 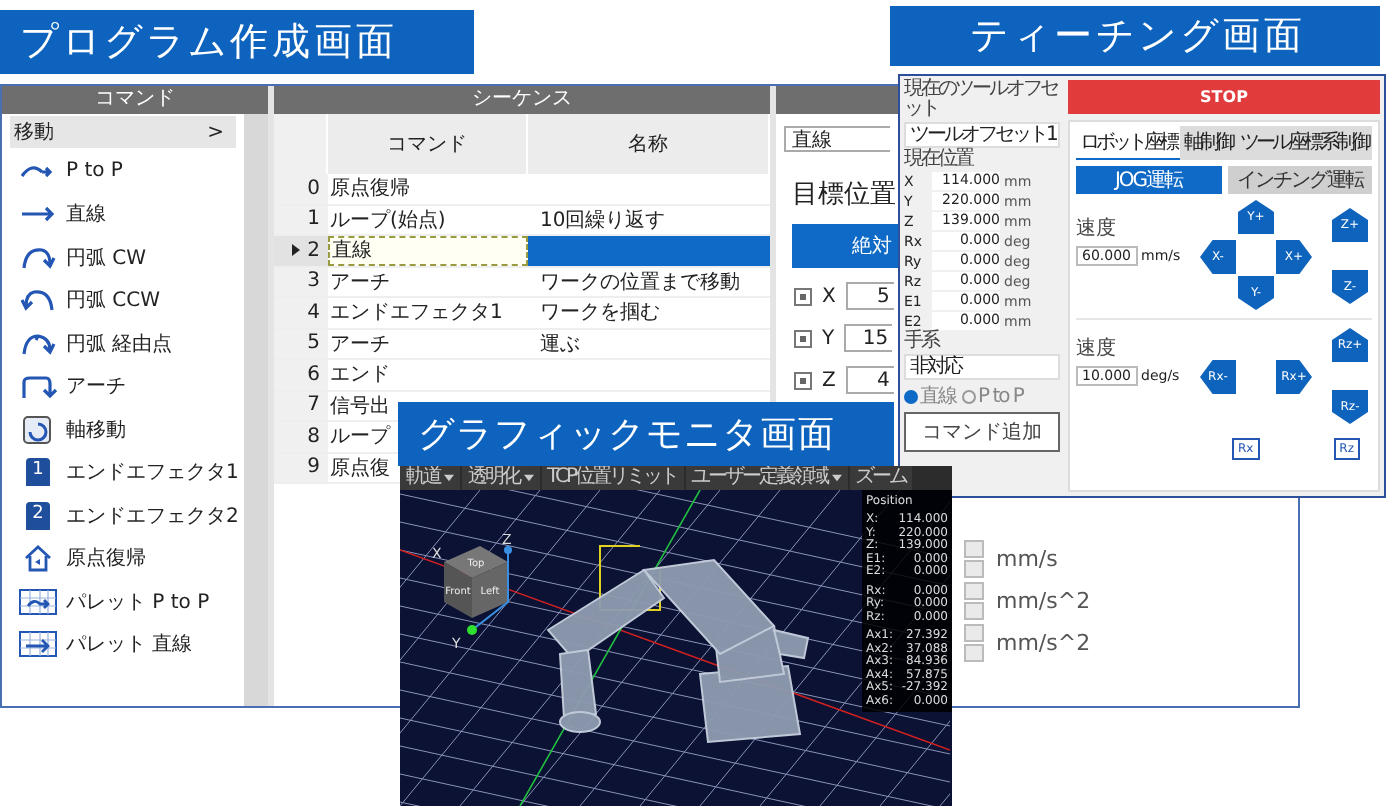 What do you see at coordinates (646, 434) in the screenshot?
I see `screen-title-banner: グラフィックモニタ画面` at bounding box center [646, 434].